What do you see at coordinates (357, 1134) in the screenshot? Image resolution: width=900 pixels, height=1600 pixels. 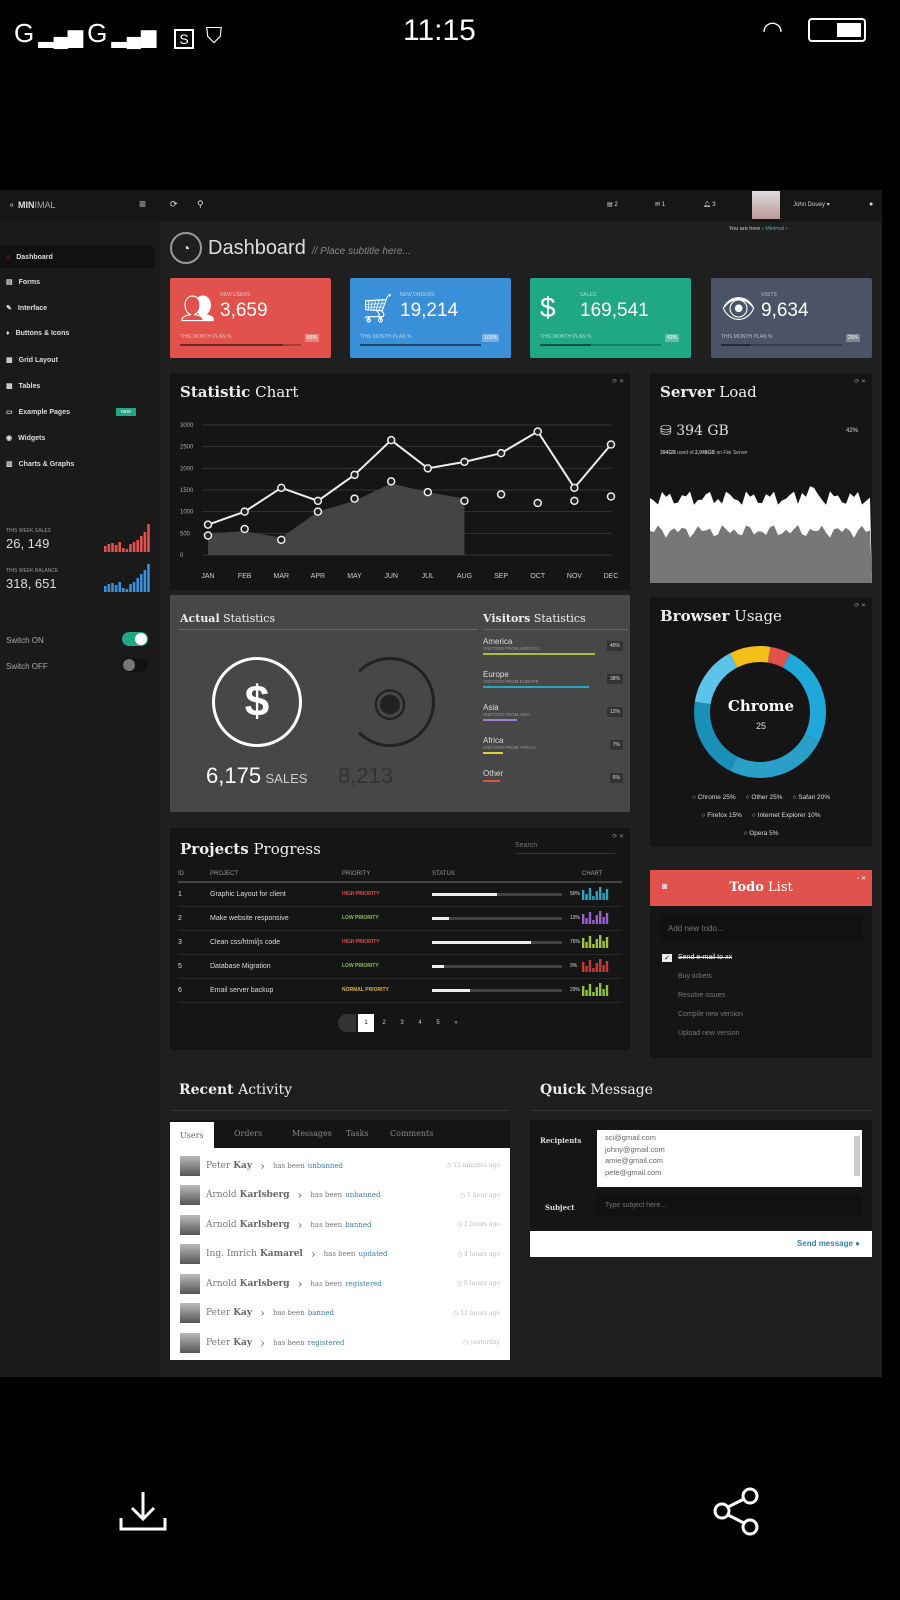 I see `tab-tasks: Tasks` at bounding box center [357, 1134].